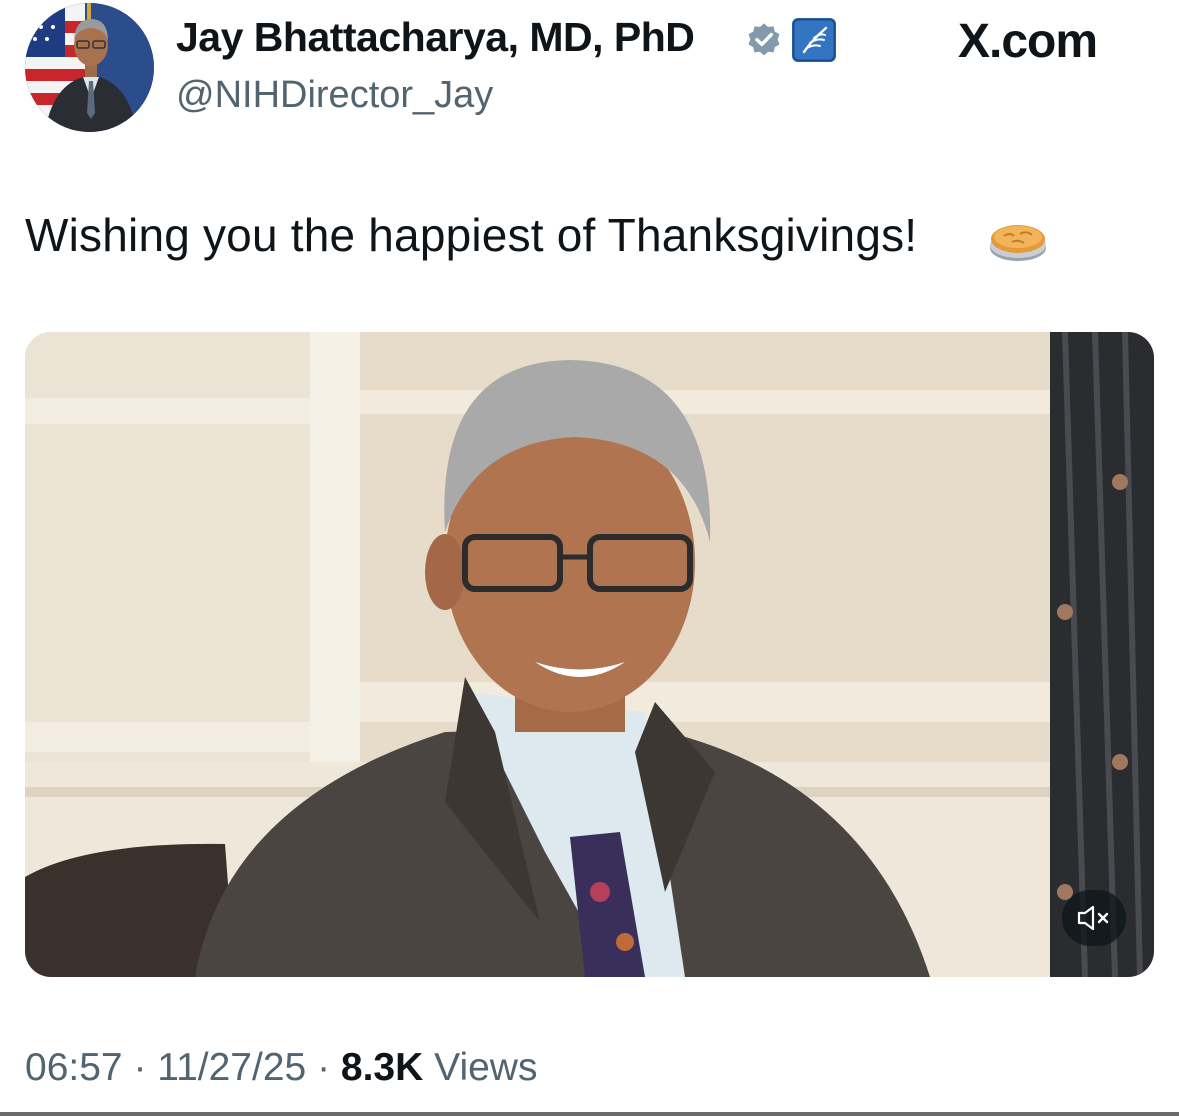 The height and width of the screenshot is (1116, 1179). I want to click on avatar-image, so click(89, 67).